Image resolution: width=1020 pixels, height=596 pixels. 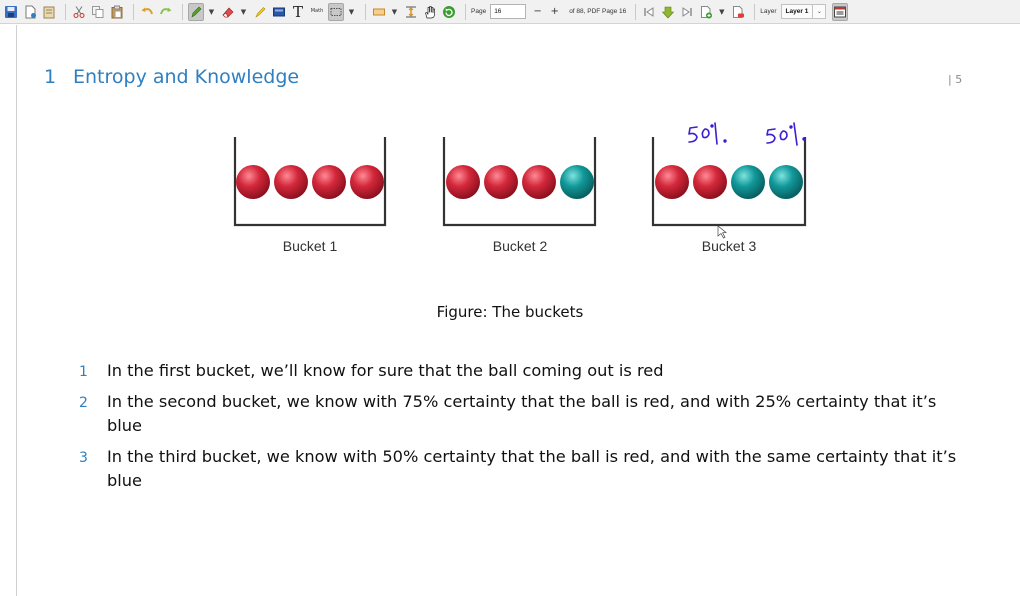 I want to click on image-tool-icon, so click(x=279, y=12).